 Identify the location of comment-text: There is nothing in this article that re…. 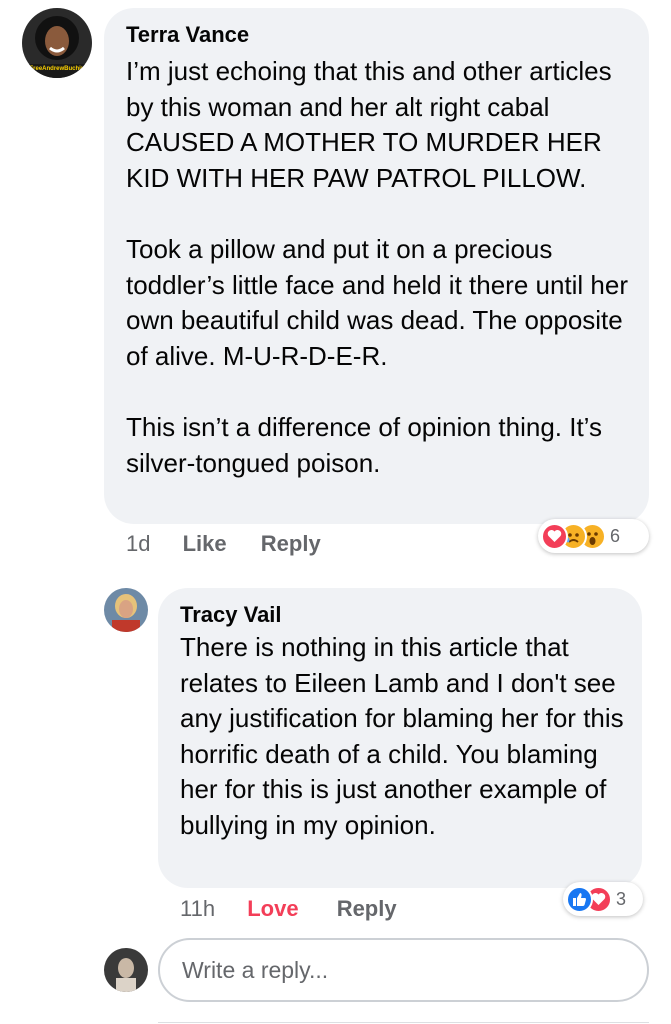
(402, 736).